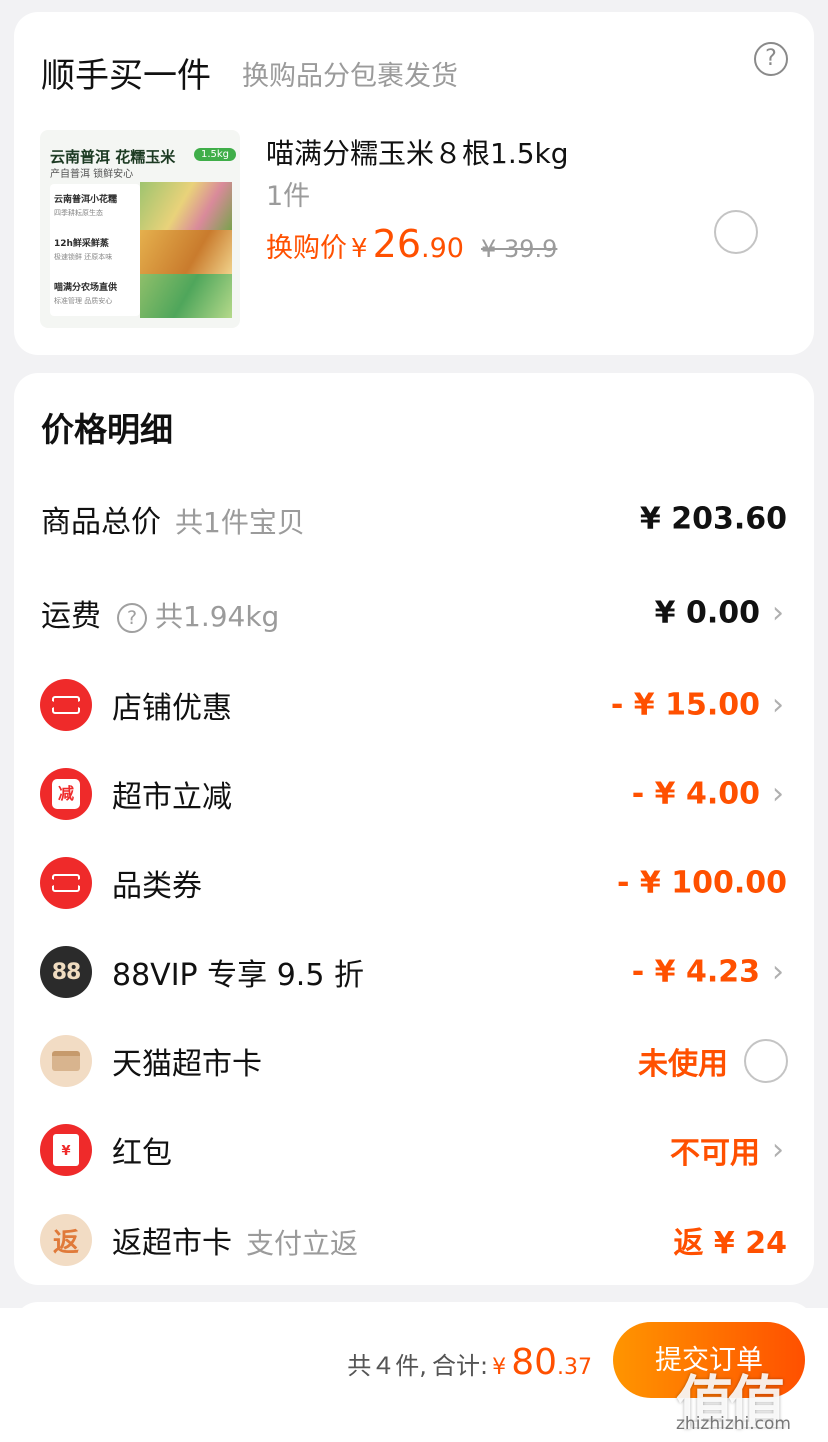 The height and width of the screenshot is (1442, 828). I want to click on product-image-headline: 云南普洱 花糯玉米, so click(113, 157).